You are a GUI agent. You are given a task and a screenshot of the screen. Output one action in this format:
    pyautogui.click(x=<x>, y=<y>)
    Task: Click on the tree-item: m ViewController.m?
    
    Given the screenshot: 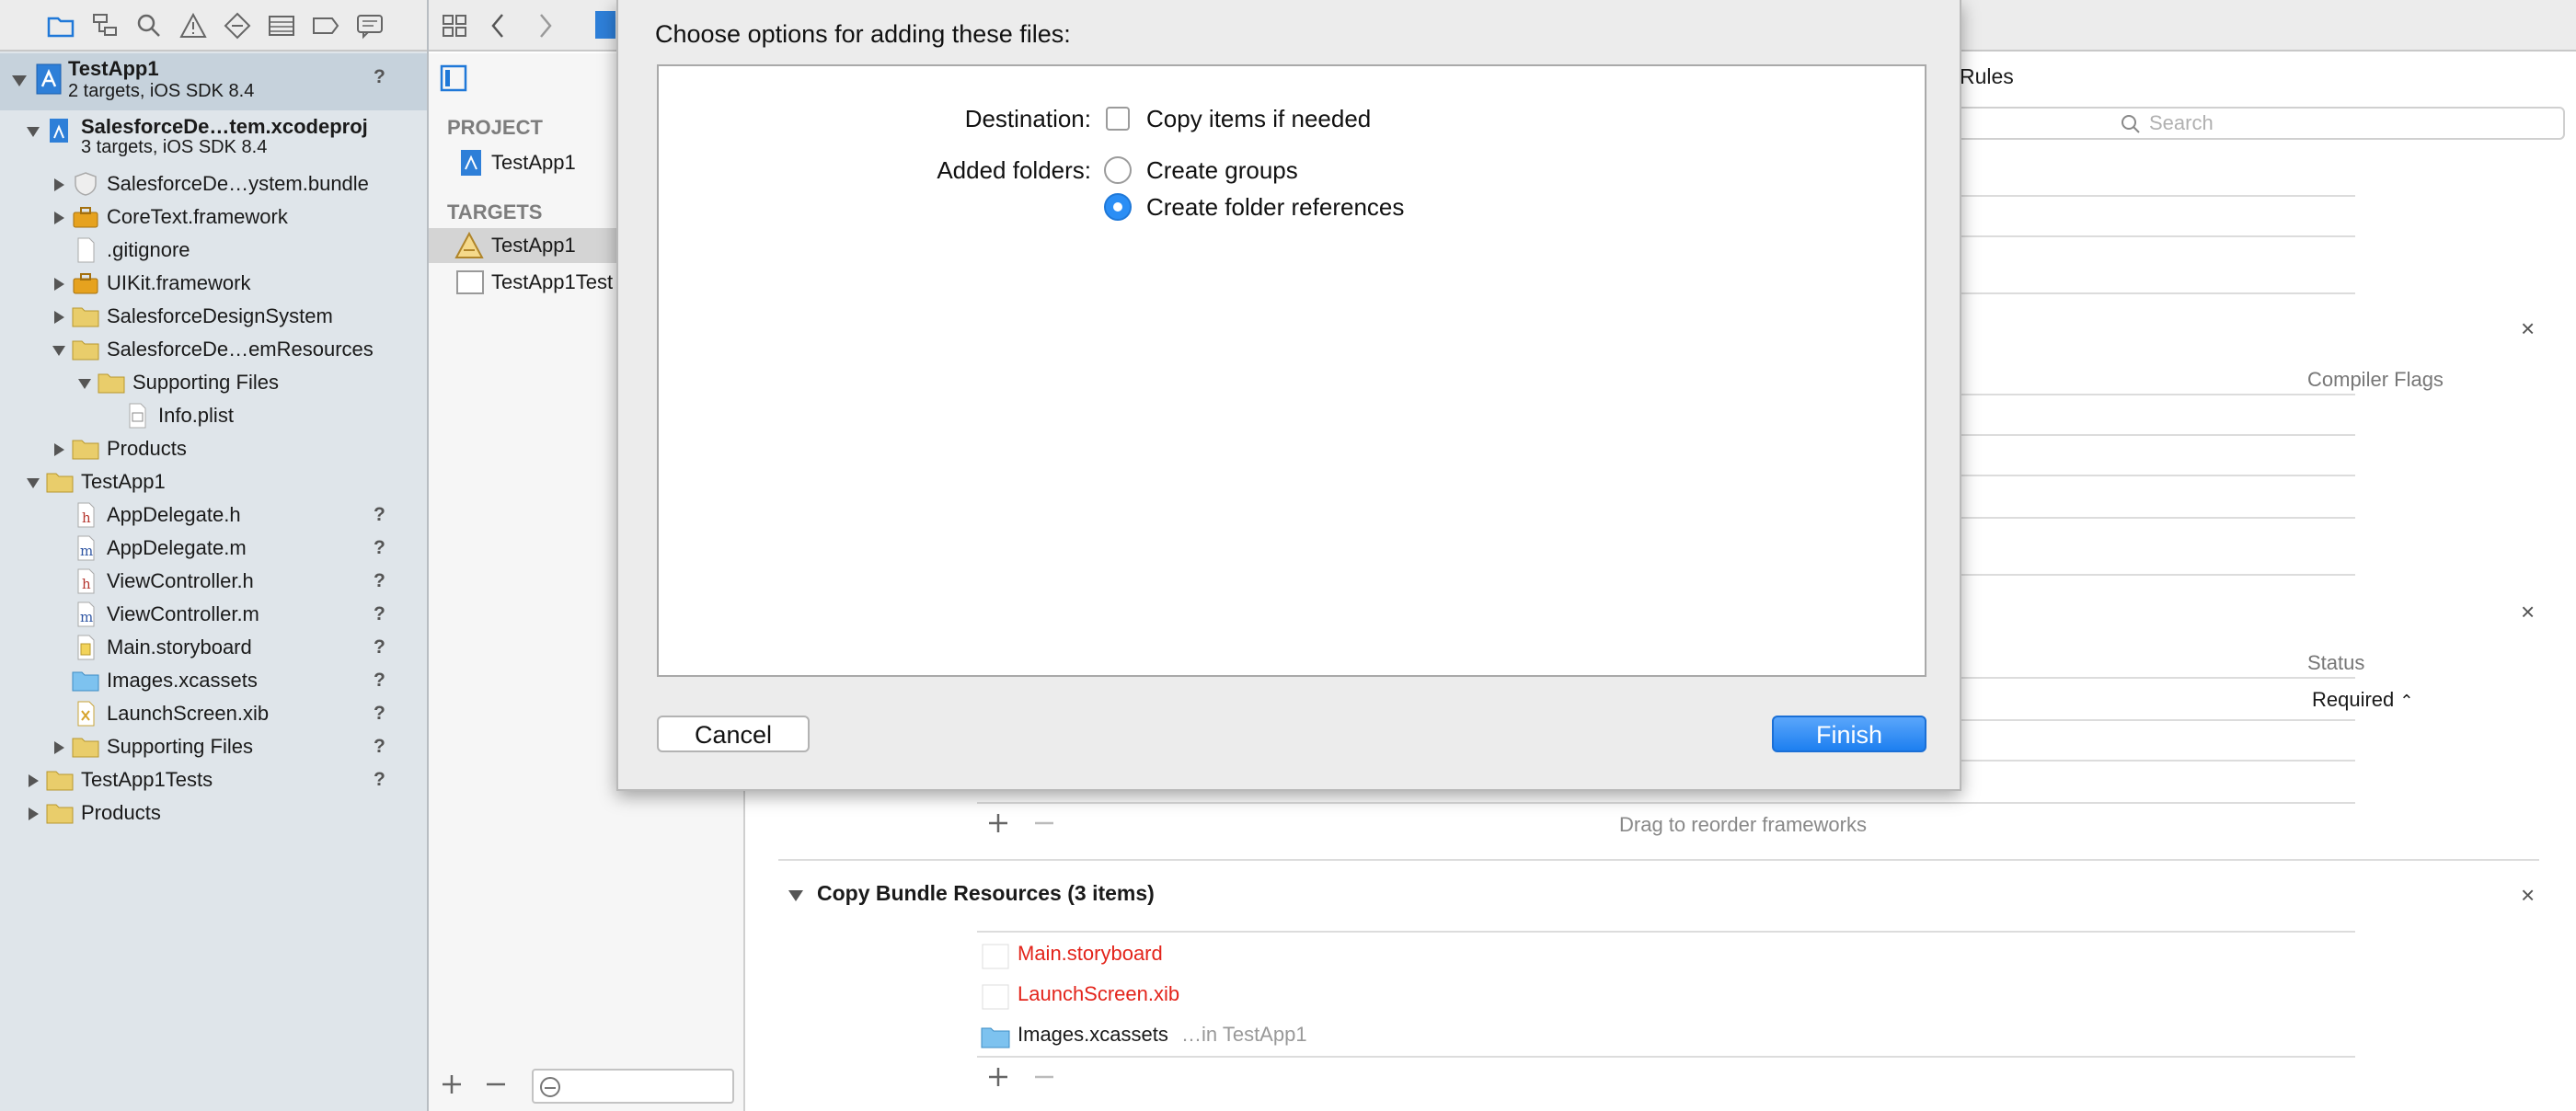 What is the action you would take?
    pyautogui.click(x=213, y=614)
    